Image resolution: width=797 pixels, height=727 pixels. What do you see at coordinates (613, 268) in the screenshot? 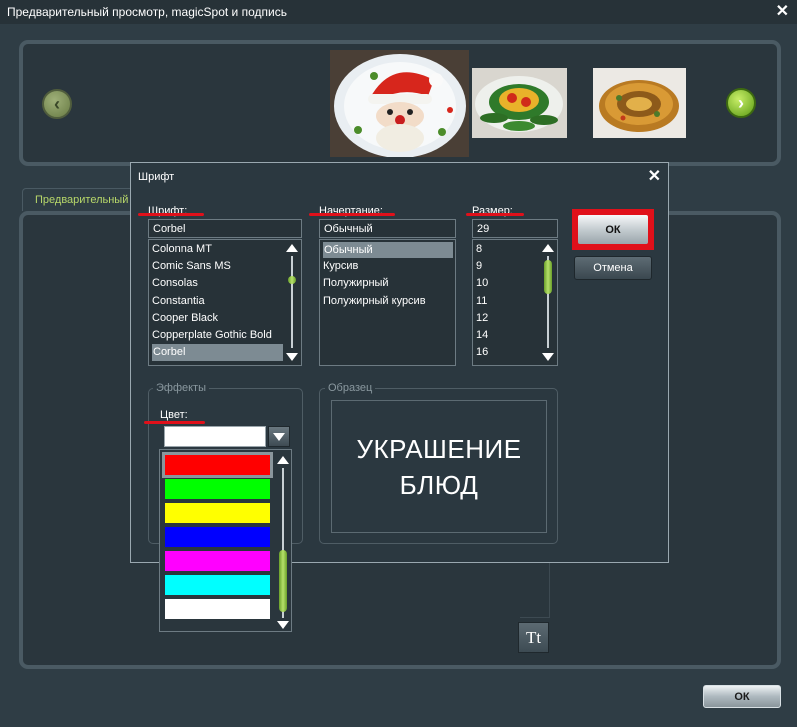
I see `dialog-cancel-button: Отмена` at bounding box center [613, 268].